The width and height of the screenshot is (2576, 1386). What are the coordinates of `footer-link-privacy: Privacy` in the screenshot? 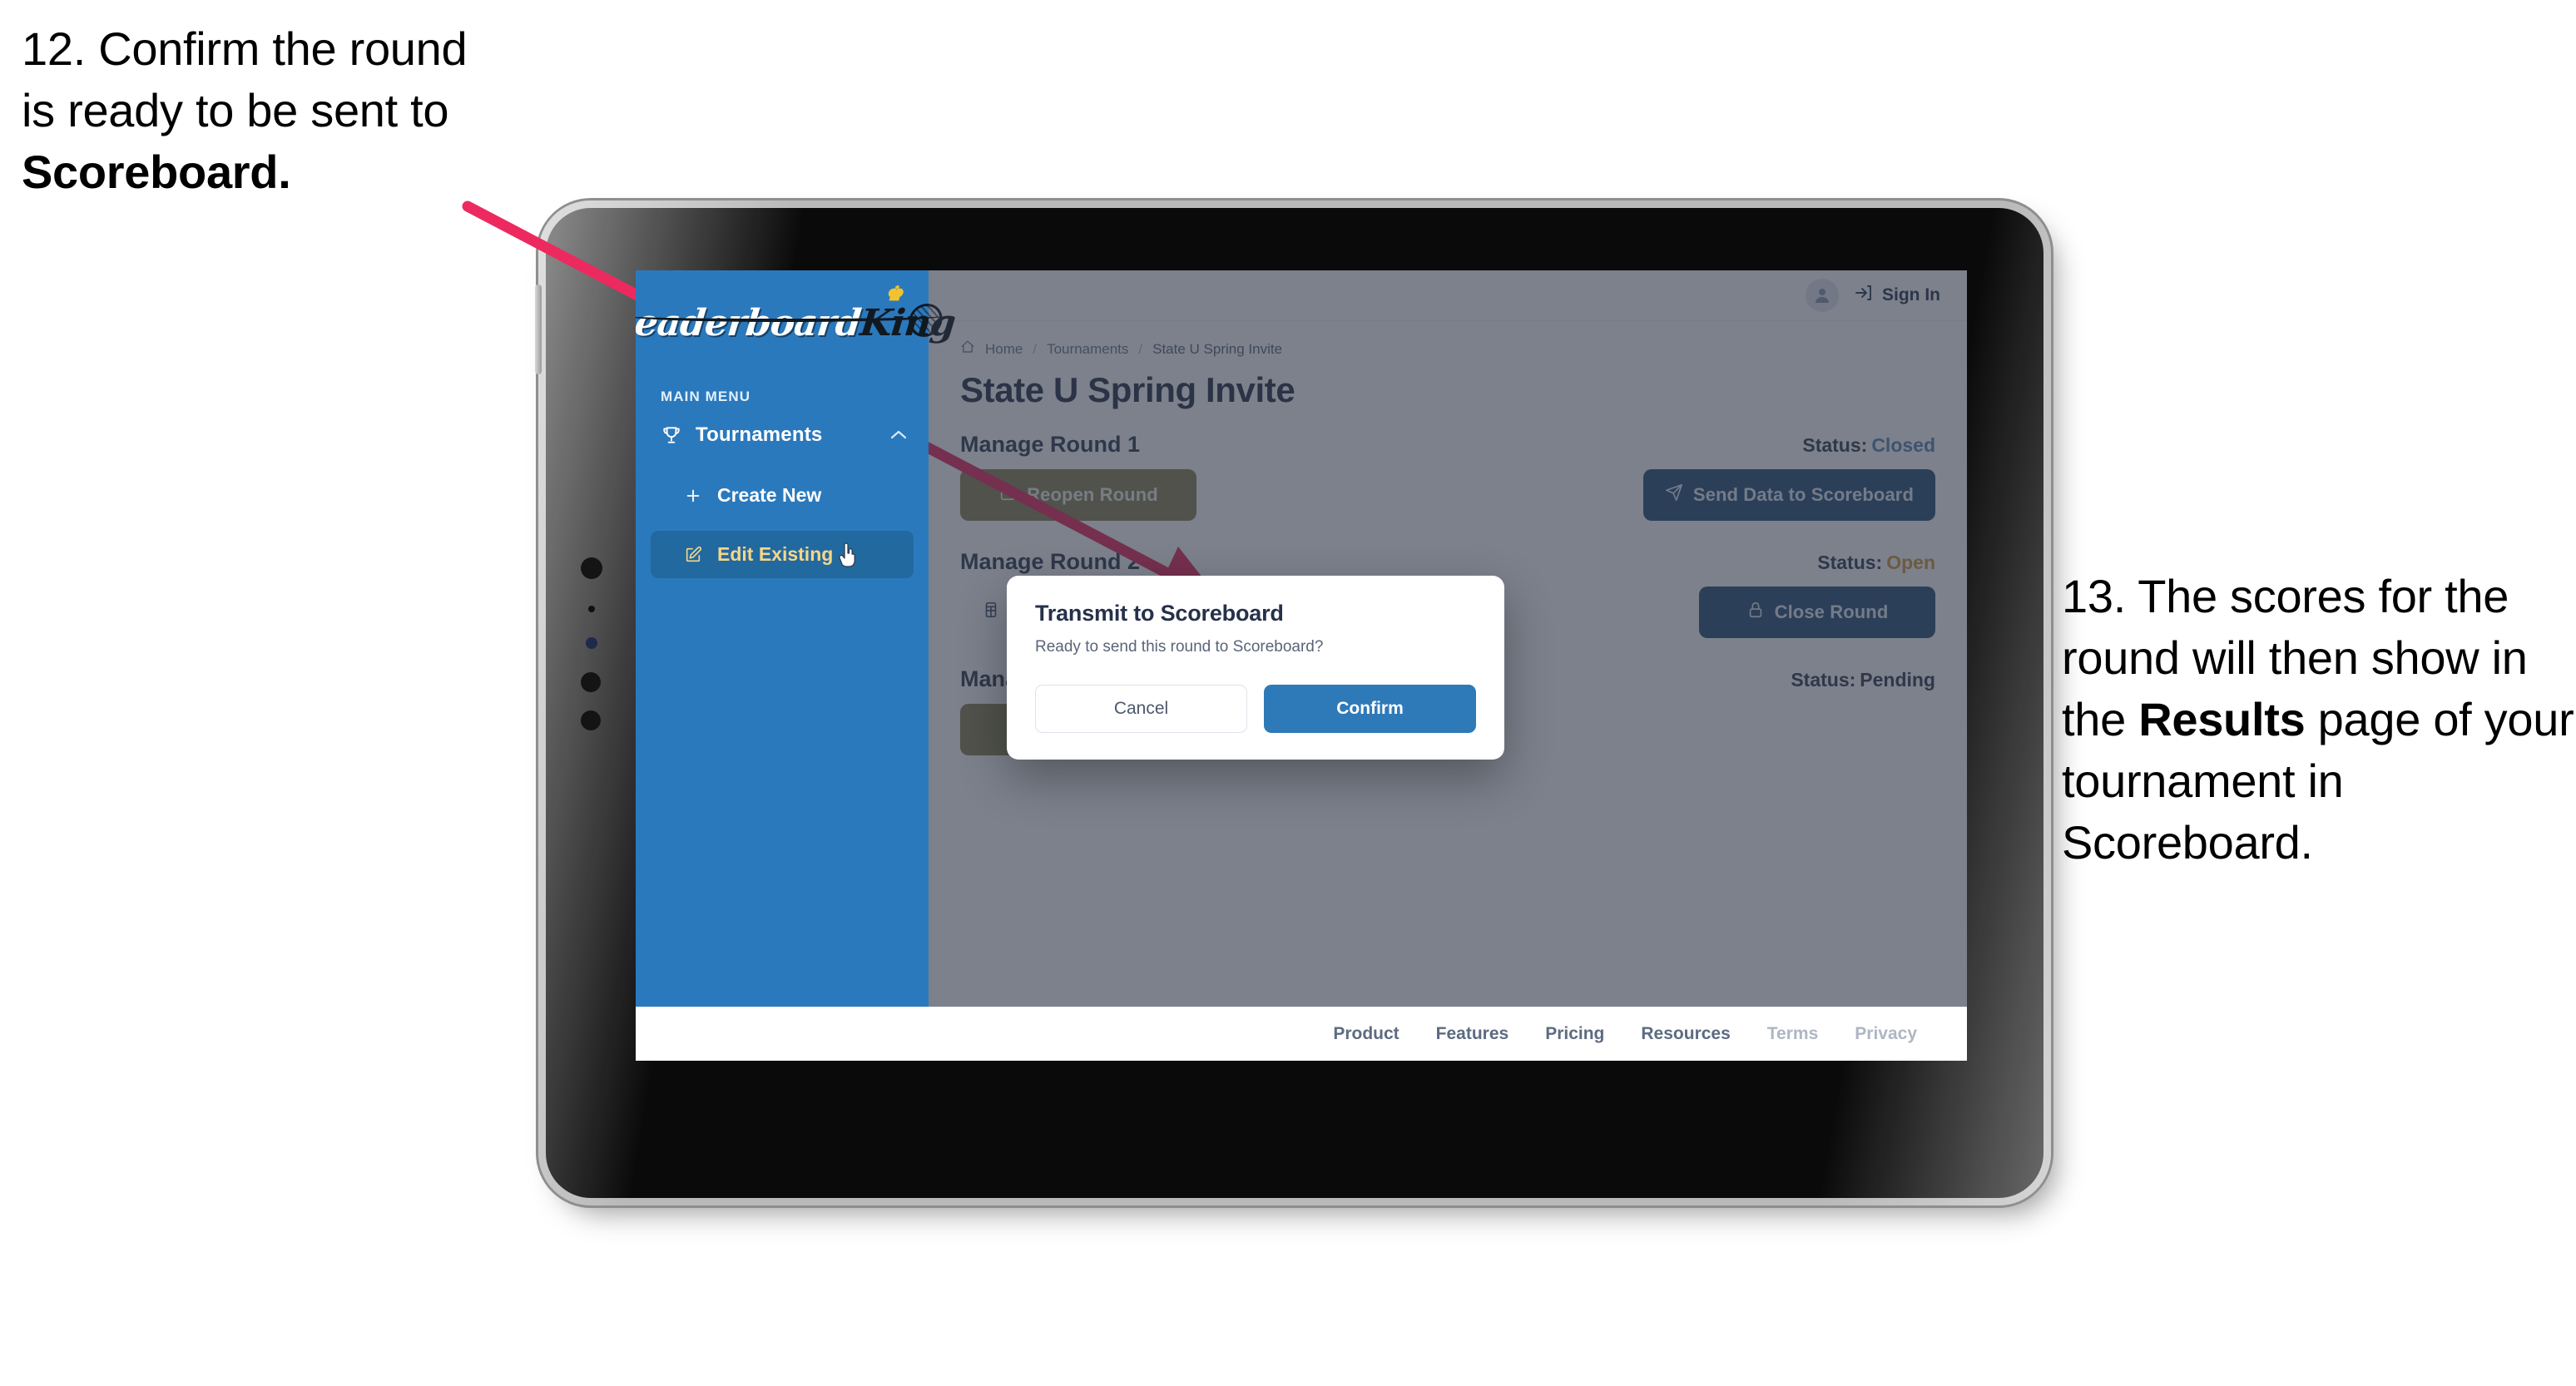 It's located at (1886, 1034).